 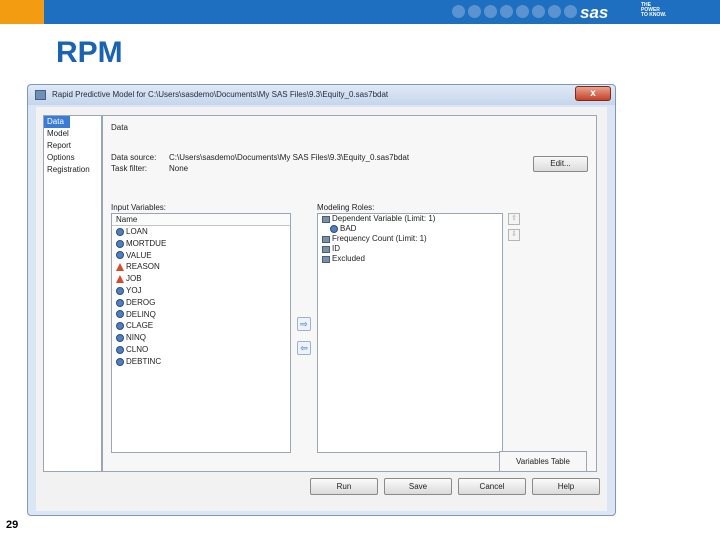 What do you see at coordinates (201, 244) in the screenshot?
I see `list-item: MORTDUE` at bounding box center [201, 244].